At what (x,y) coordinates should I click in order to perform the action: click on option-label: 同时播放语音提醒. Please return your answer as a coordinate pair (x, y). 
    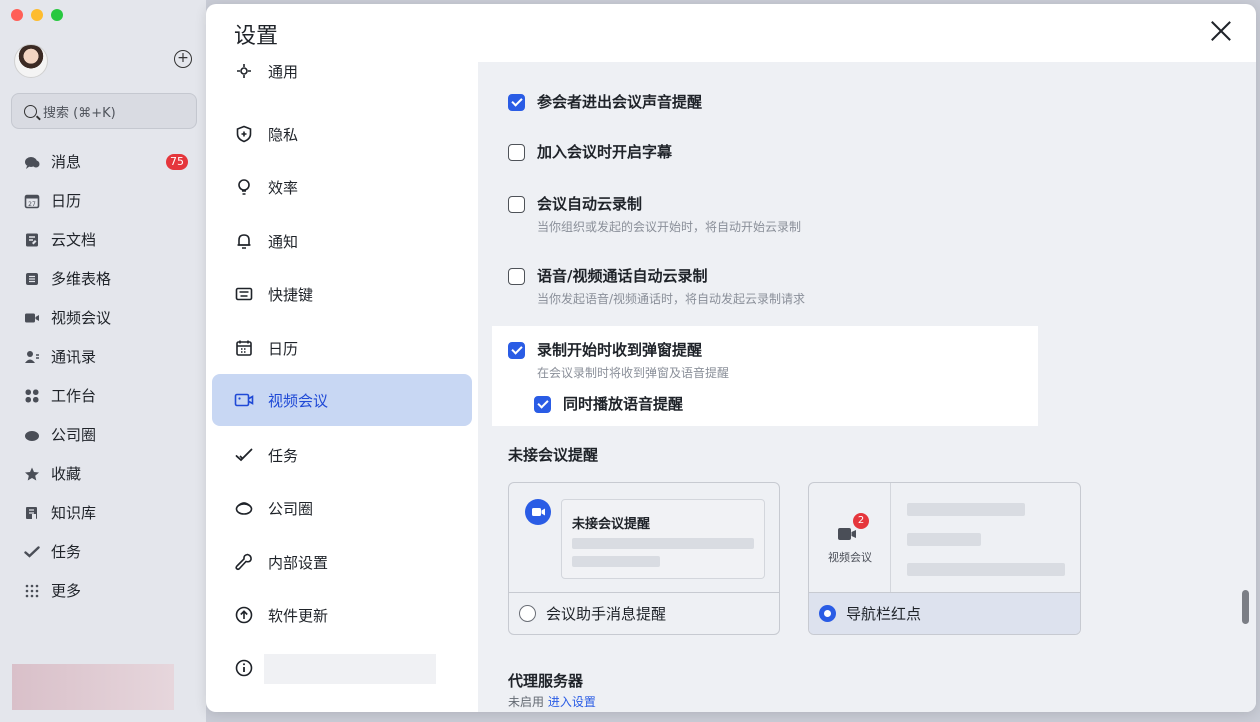
    Looking at the image, I should click on (623, 404).